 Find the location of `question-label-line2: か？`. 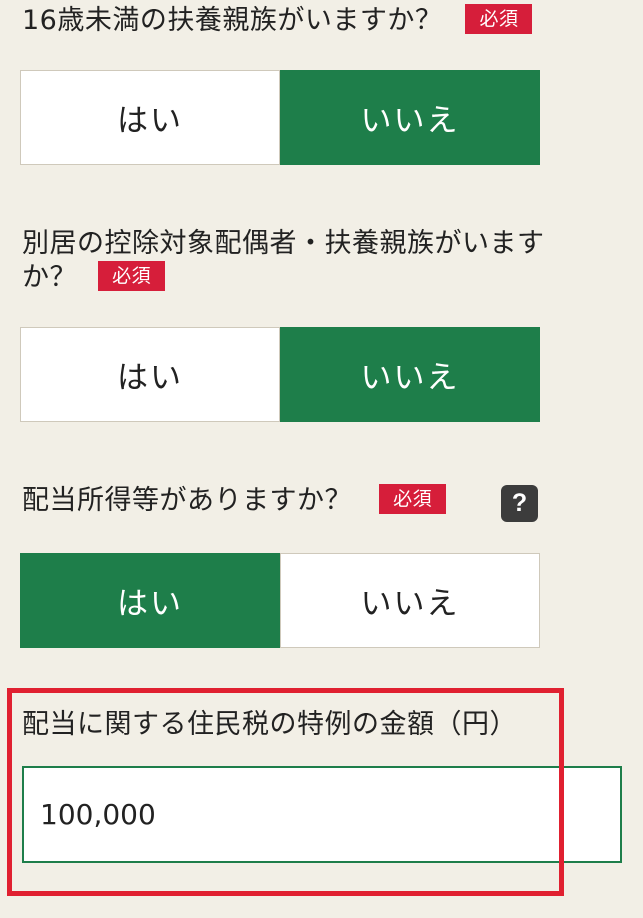

question-label-line2: か？ is located at coordinates (49, 277).